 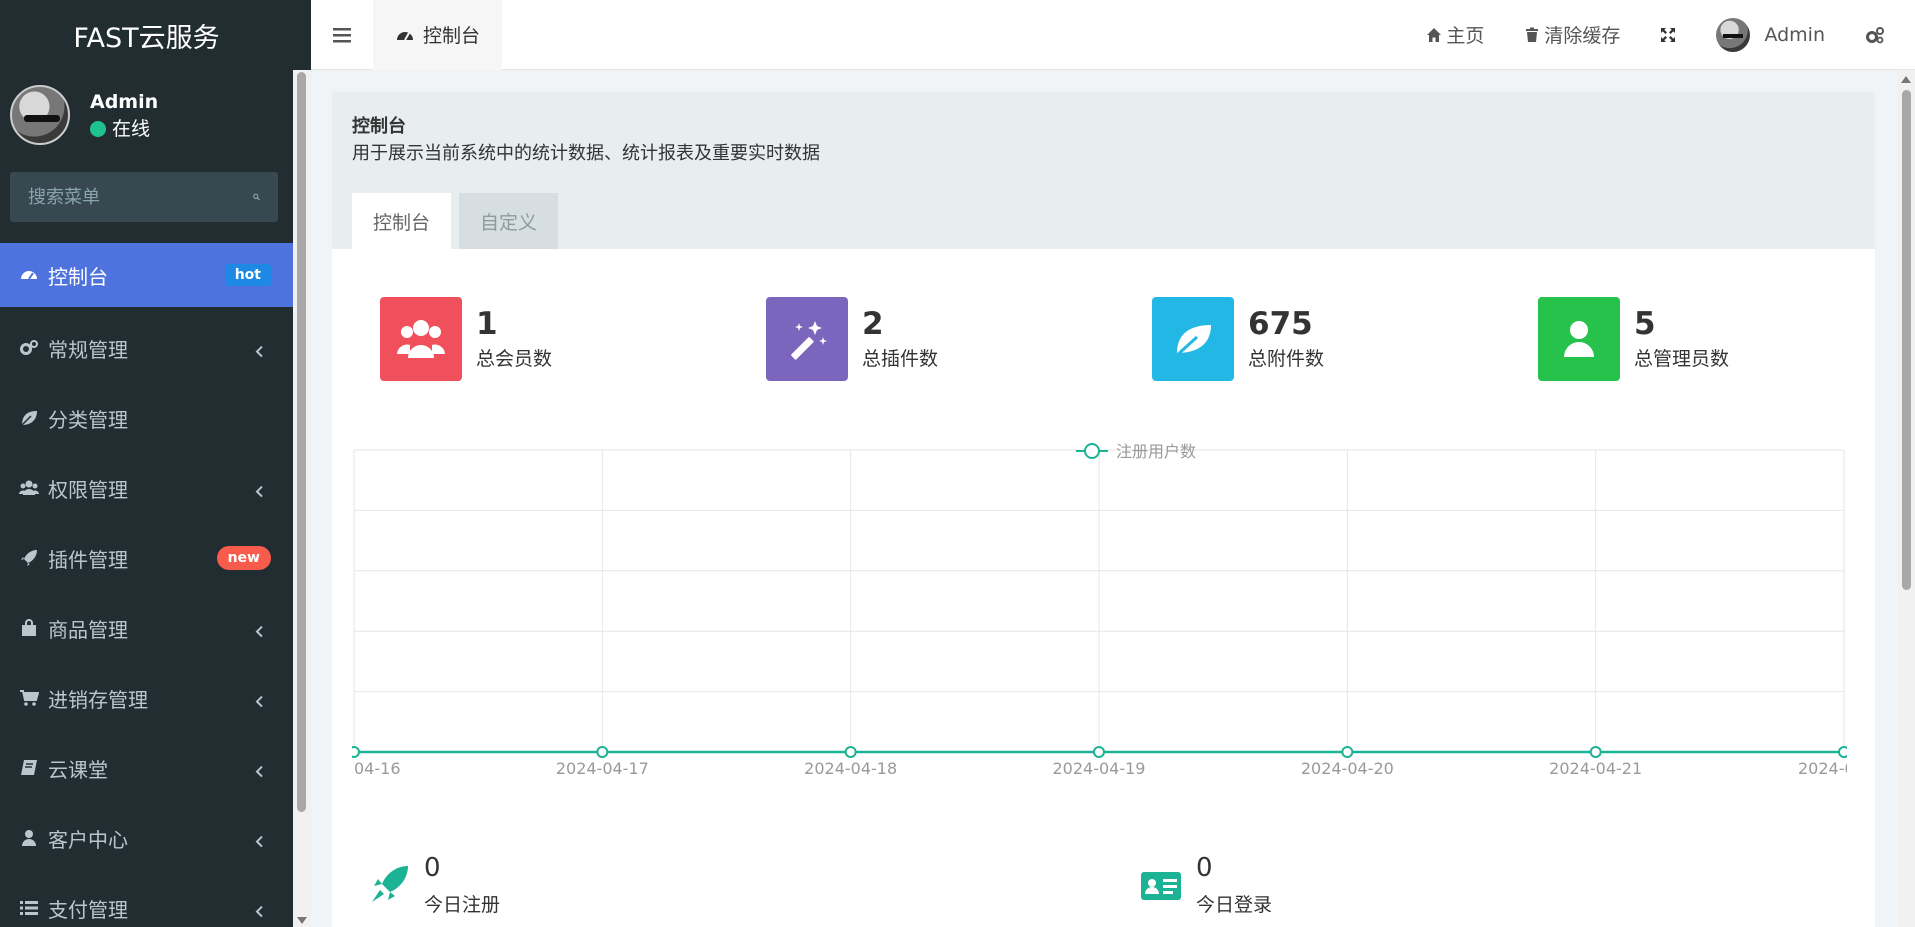 What do you see at coordinates (1286, 359) in the screenshot?
I see `stat-label: 总附件数` at bounding box center [1286, 359].